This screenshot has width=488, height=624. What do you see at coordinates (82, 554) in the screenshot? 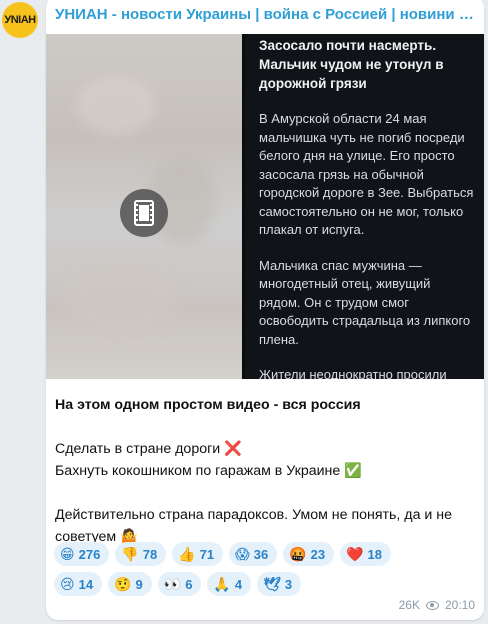
I see `reaction-grin: 😁 276` at bounding box center [82, 554].